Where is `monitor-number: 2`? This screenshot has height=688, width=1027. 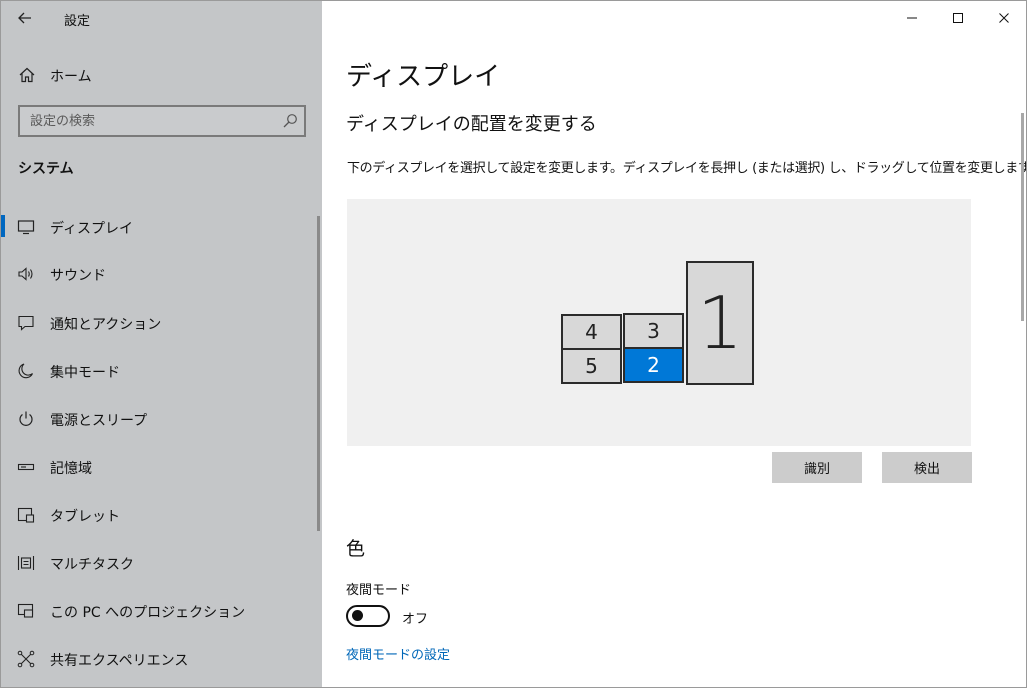 monitor-number: 2 is located at coordinates (653, 365).